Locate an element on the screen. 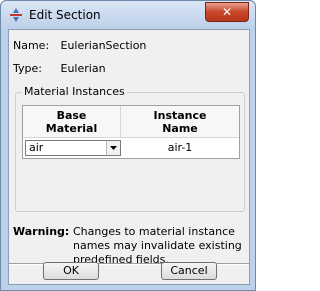 The height and width of the screenshot is (291, 320). warning-label: Warning: is located at coordinates (41, 231).